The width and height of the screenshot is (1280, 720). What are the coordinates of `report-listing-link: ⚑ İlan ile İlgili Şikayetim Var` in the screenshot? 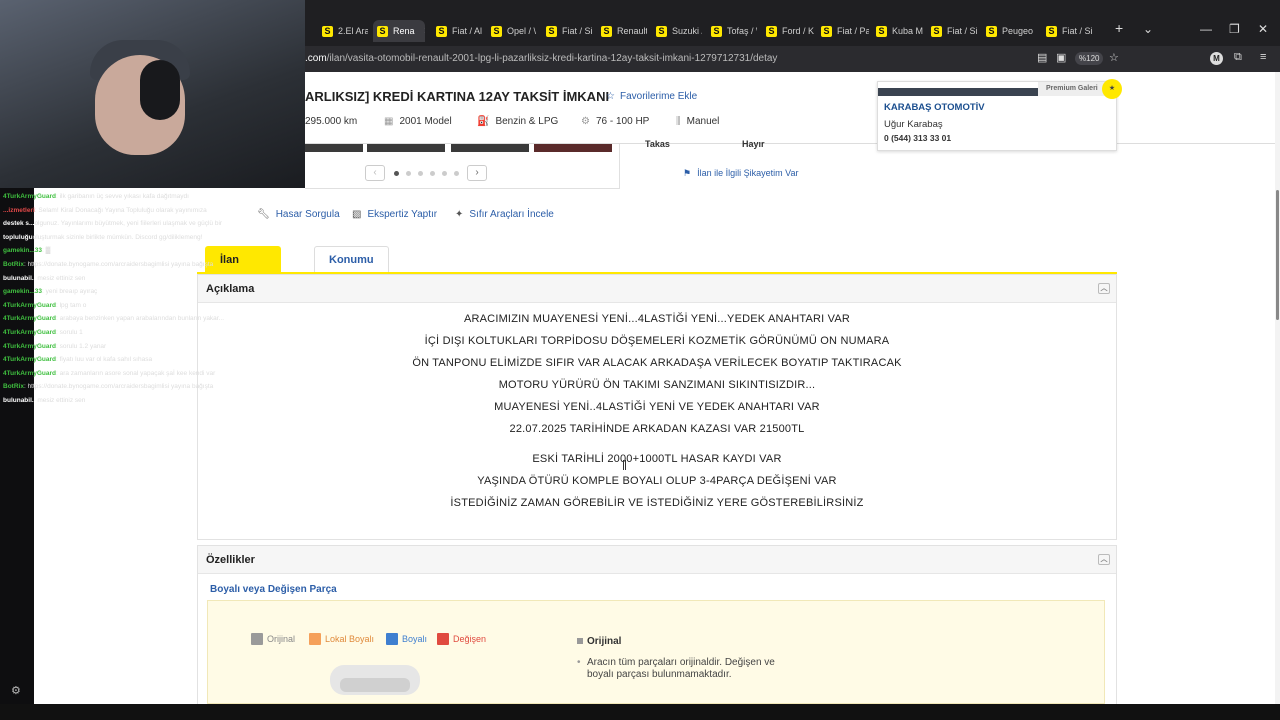 It's located at (740, 173).